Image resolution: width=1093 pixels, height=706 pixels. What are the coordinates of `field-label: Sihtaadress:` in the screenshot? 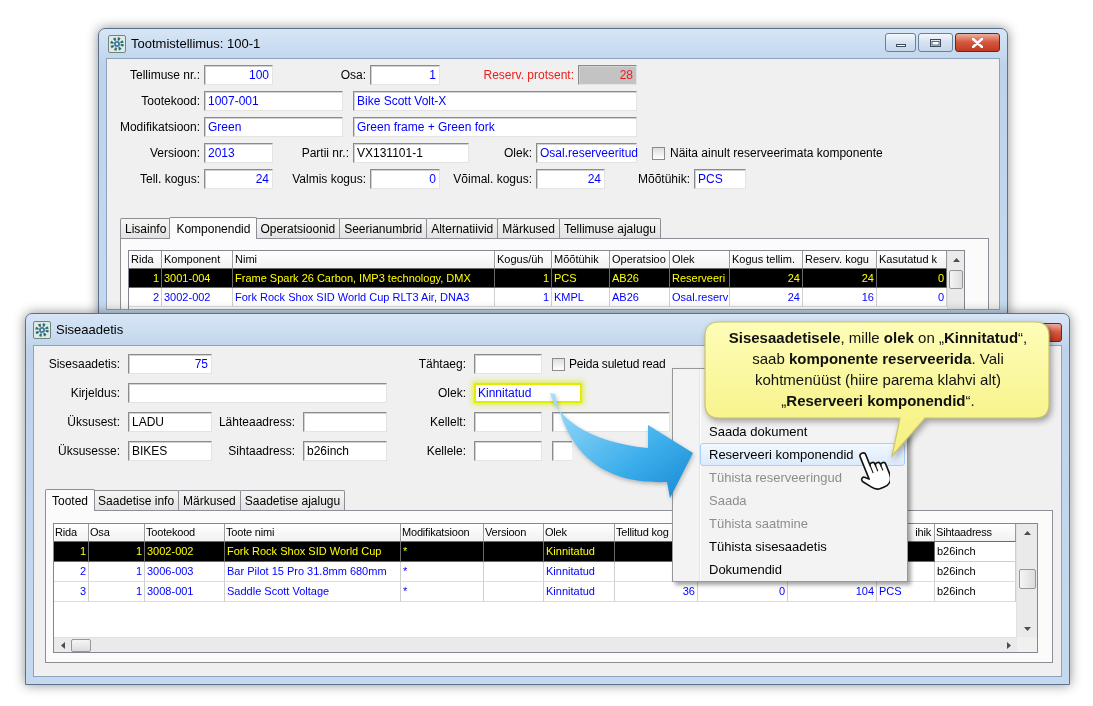 It's located at (261, 451).